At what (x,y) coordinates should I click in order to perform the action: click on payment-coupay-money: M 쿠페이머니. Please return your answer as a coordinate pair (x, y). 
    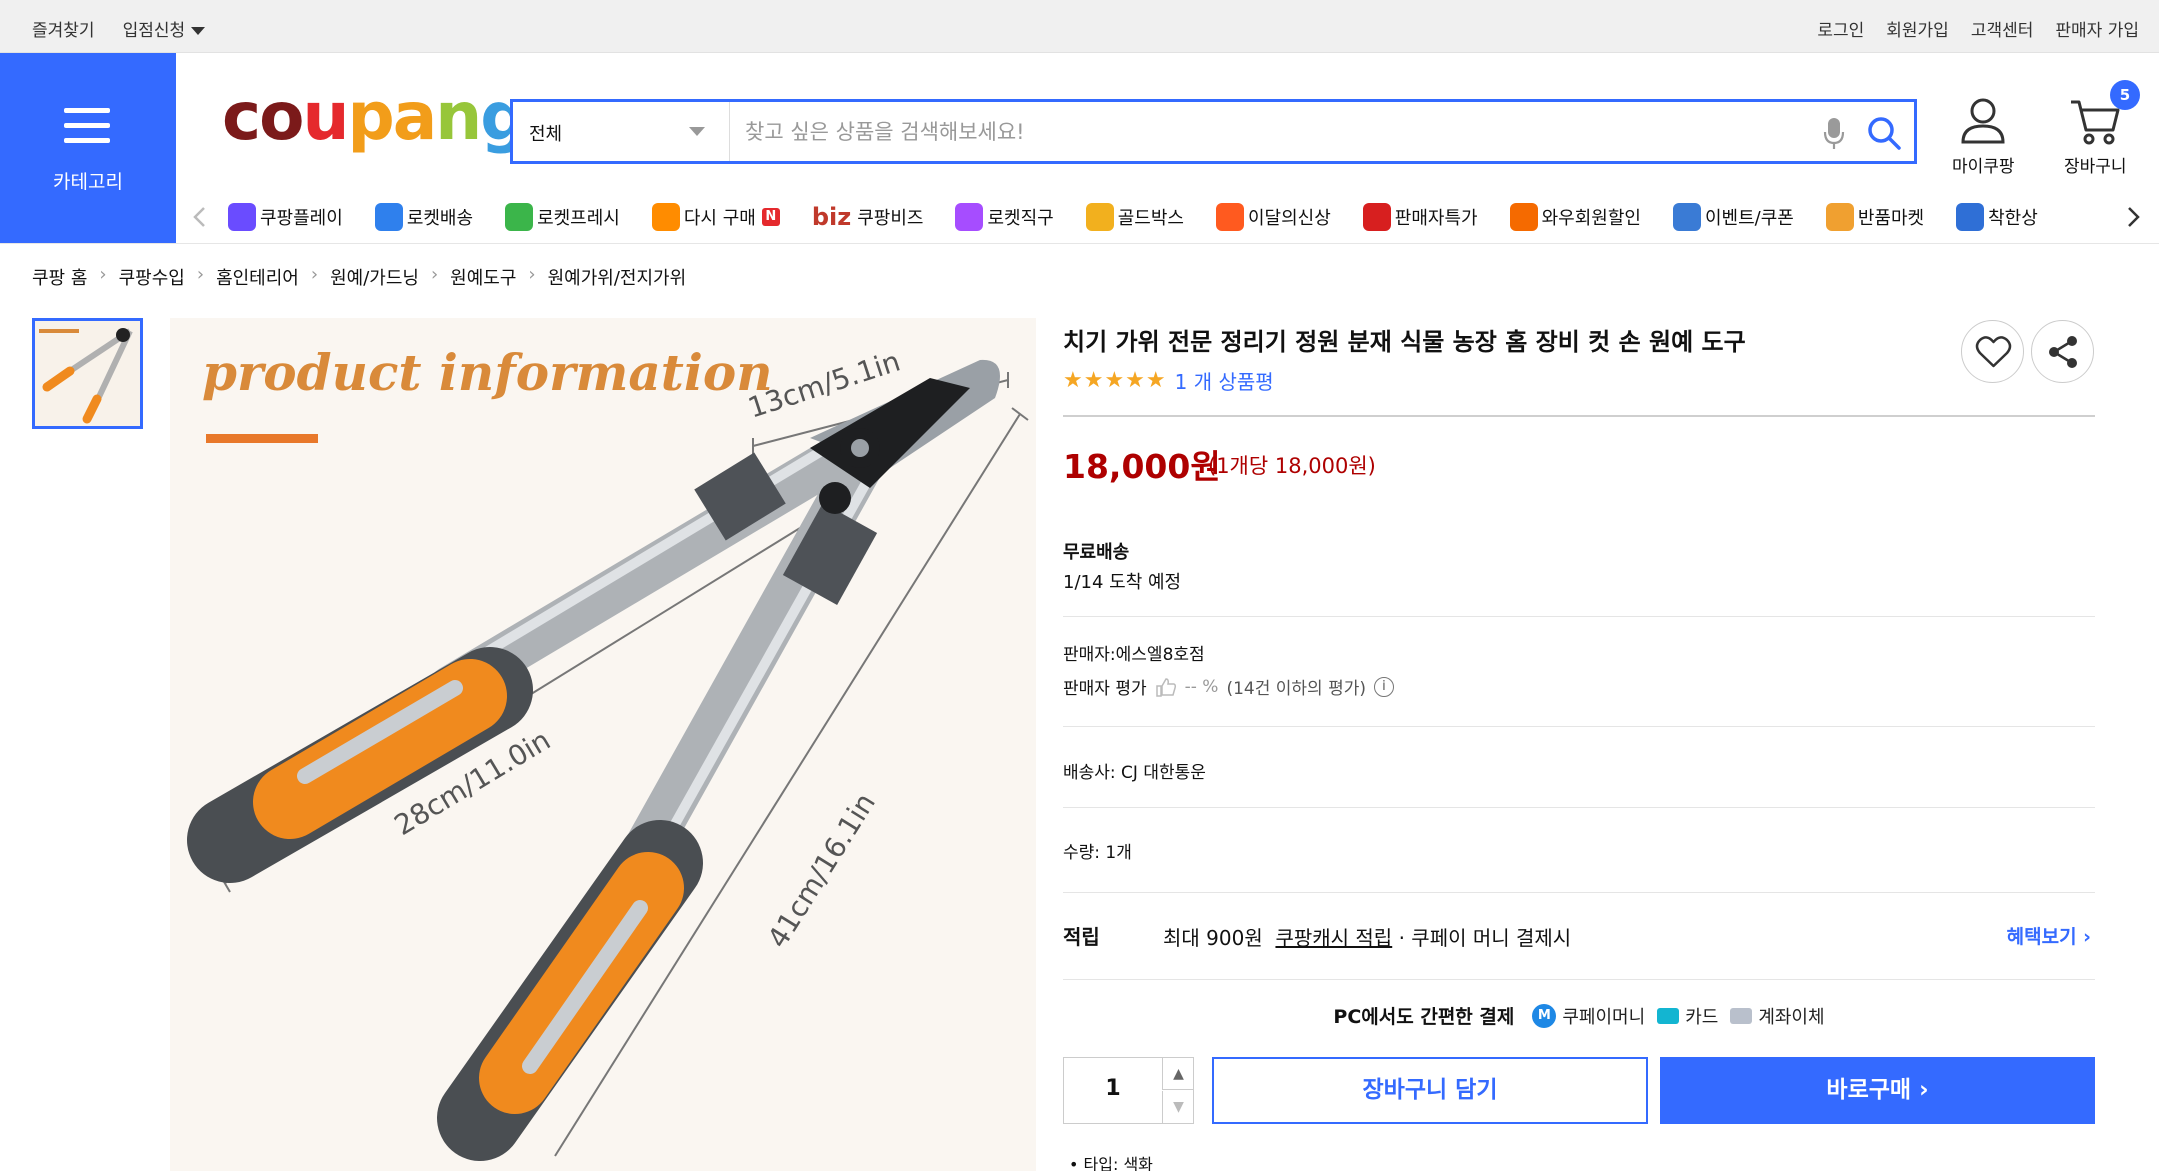
    Looking at the image, I should click on (1588, 1016).